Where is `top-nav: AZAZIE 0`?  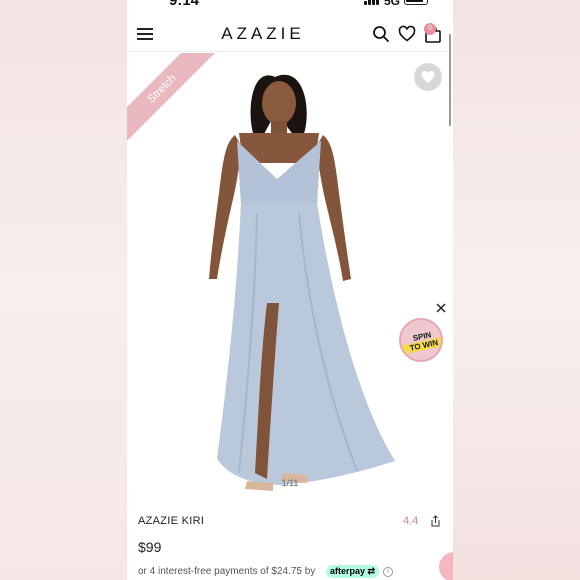
top-nav: AZAZIE 0 is located at coordinates (290, 35).